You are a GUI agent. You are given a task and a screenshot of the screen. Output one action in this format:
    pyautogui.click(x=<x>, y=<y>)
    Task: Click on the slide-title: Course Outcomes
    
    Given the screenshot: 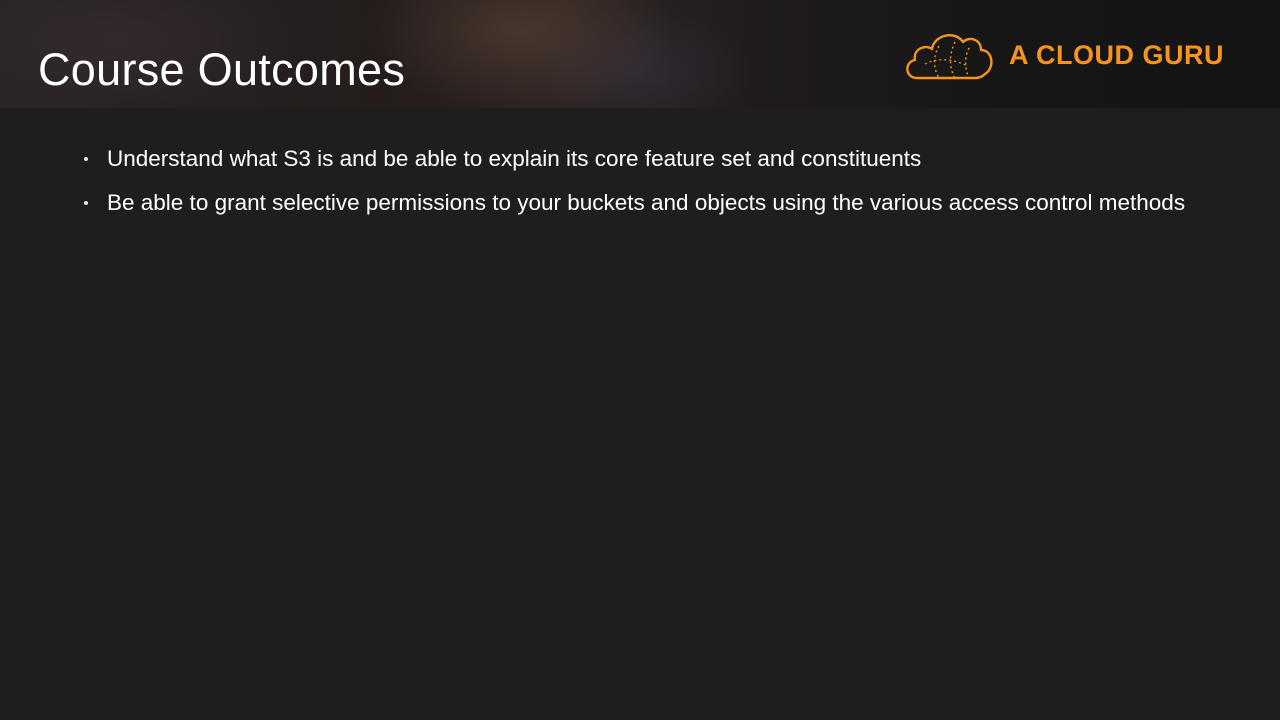 What is the action you would take?
    pyautogui.click(x=222, y=69)
    